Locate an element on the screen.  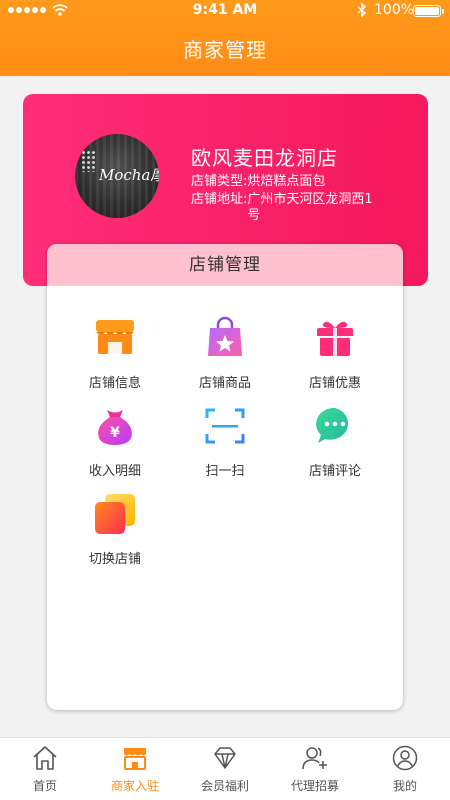
menu-item-label: 店铺商品 is located at coordinates (224, 383).